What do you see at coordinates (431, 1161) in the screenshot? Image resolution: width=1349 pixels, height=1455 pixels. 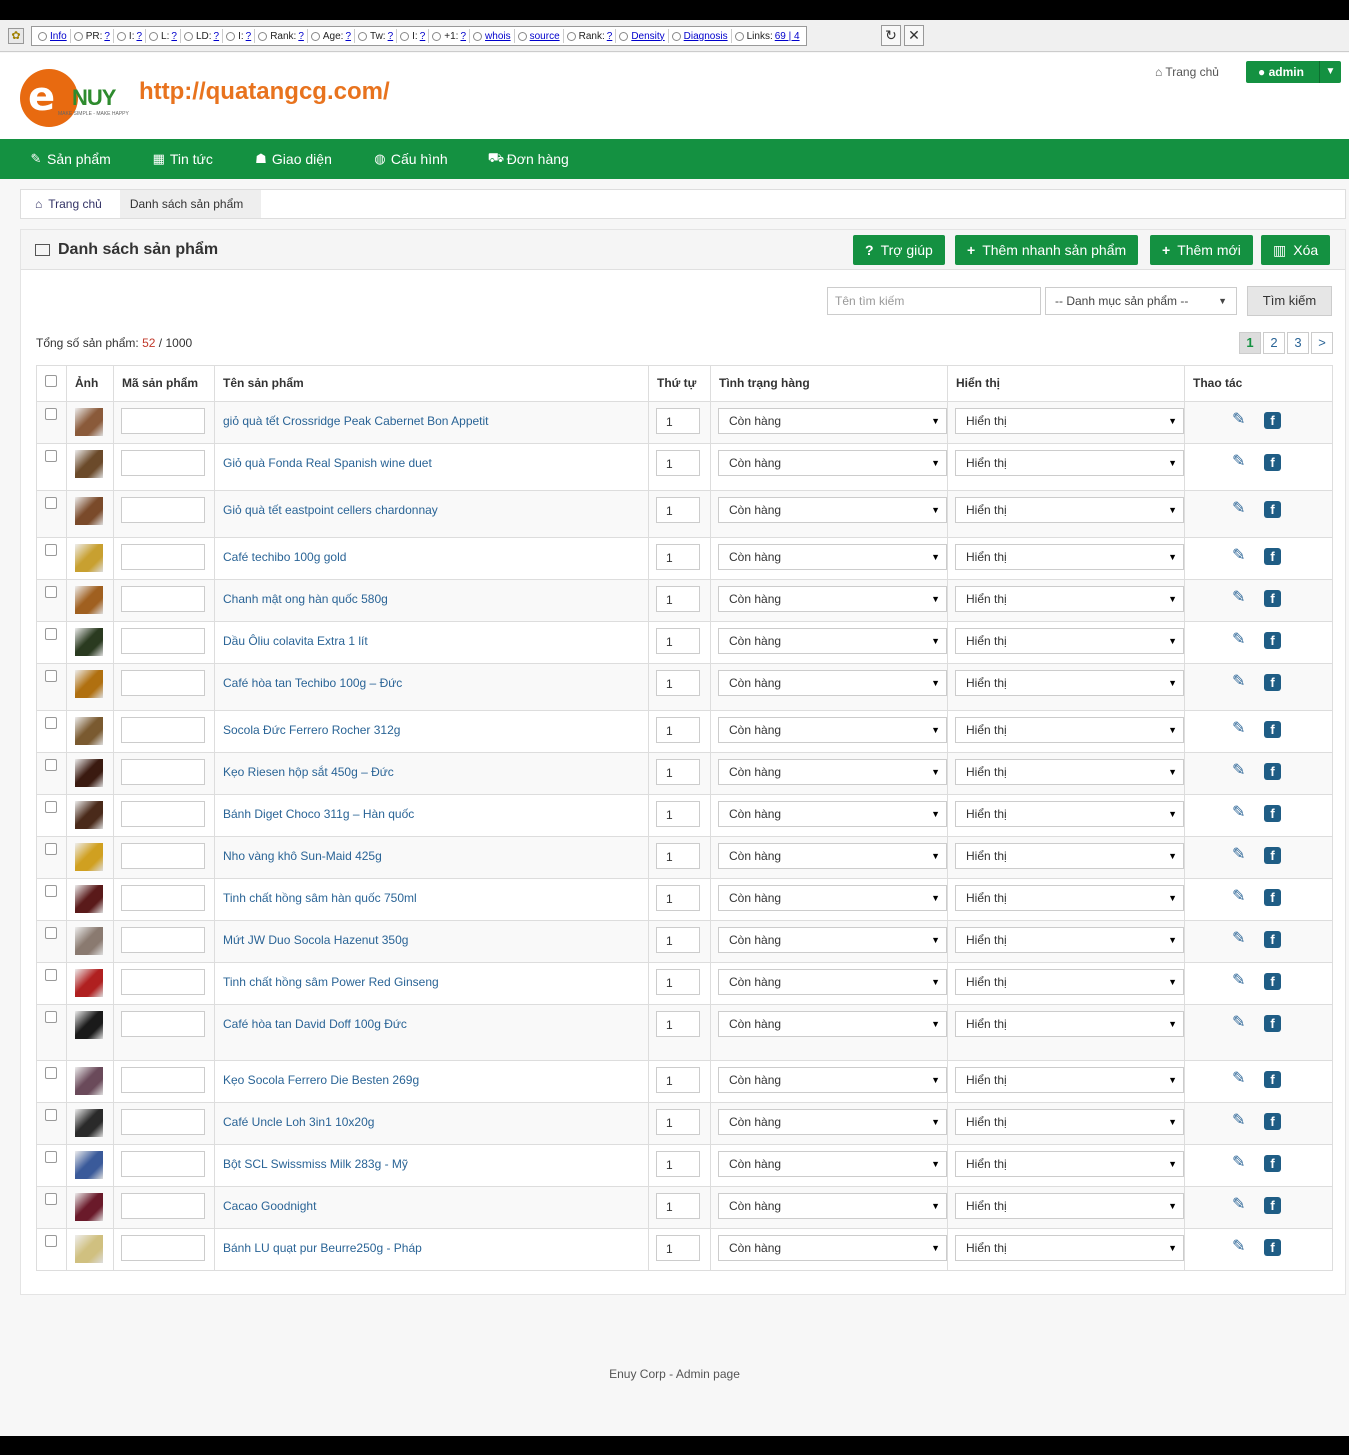 I see `product-name-link: Bột SCL Swissmiss Milk 283g - Mỹ` at bounding box center [431, 1161].